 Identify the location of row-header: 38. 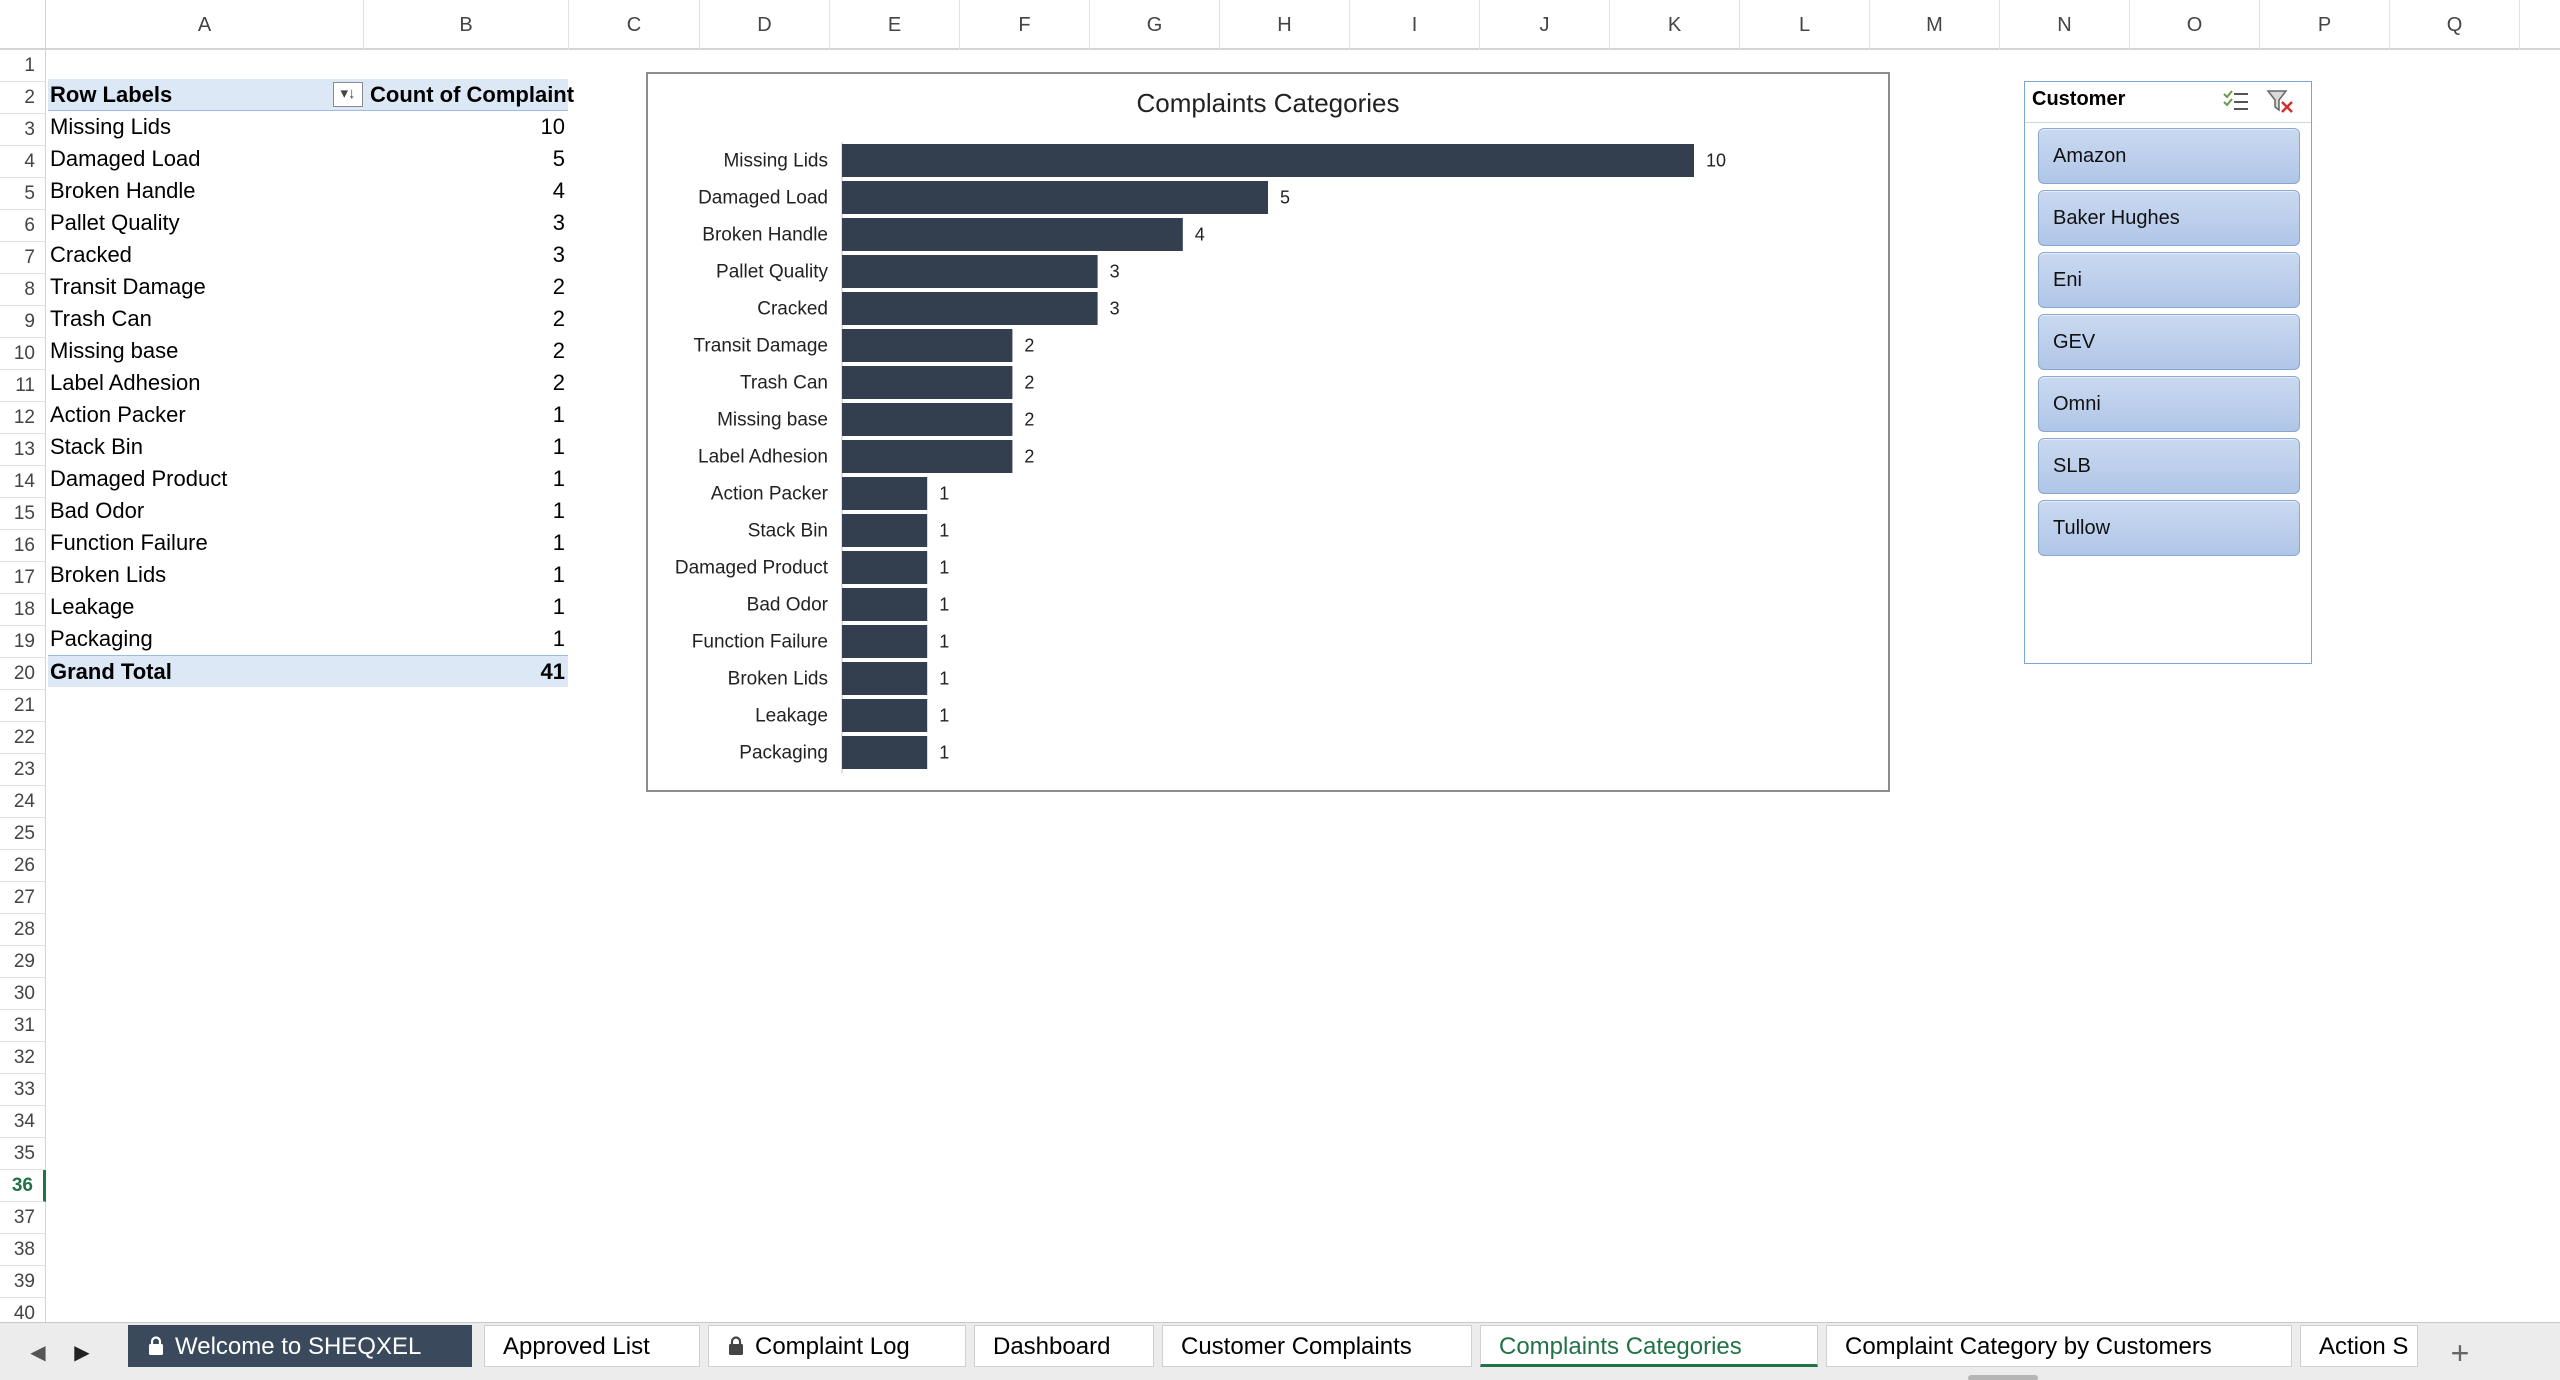
(23, 1250).